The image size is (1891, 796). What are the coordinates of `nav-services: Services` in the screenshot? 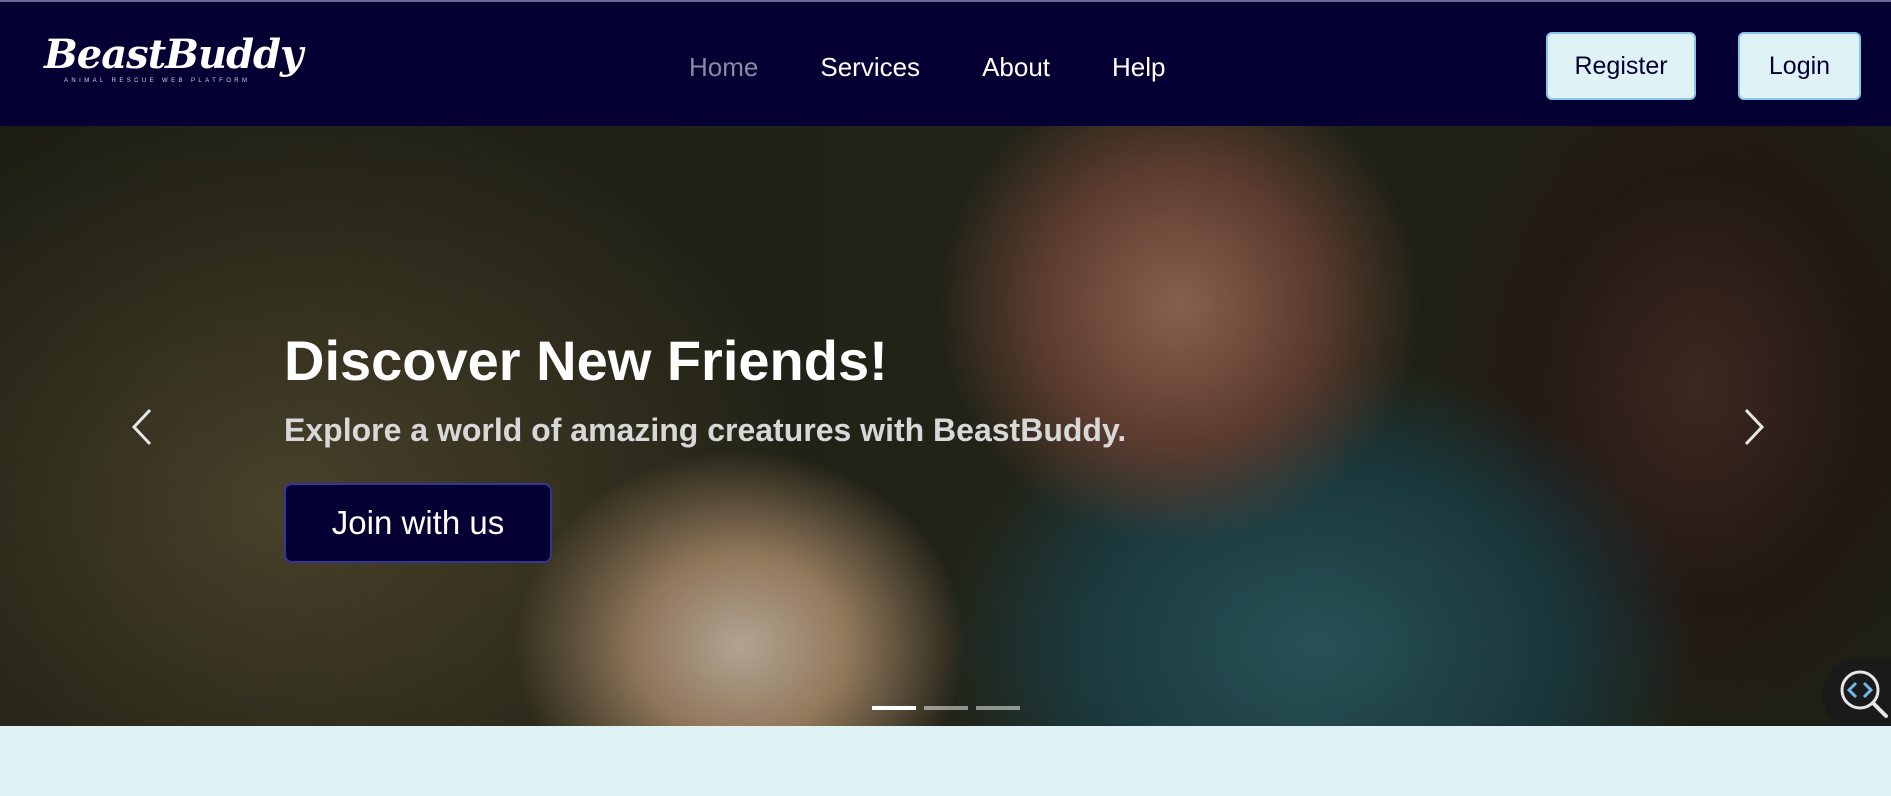 It's located at (870, 67).